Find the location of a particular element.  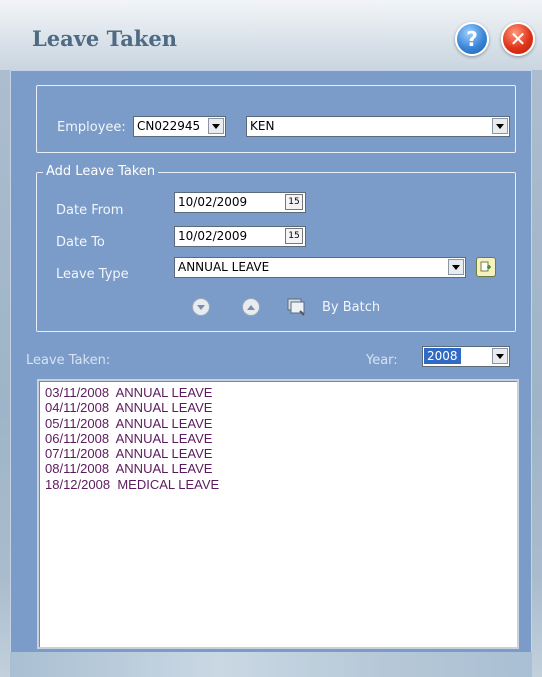

date-to-label: Date To is located at coordinates (80, 242).